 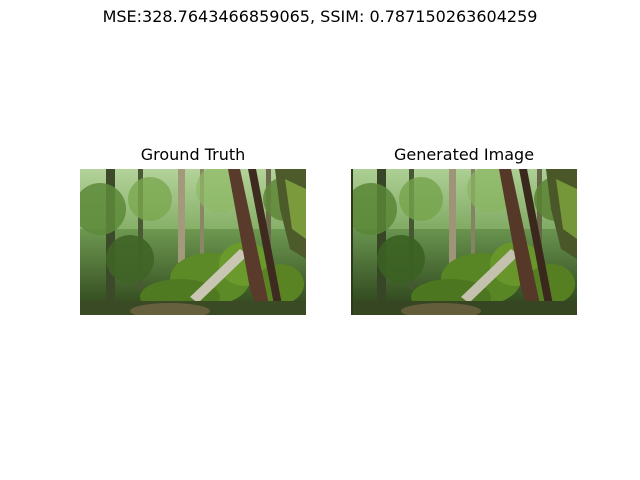 What do you see at coordinates (464, 154) in the screenshot?
I see `generated-image-title: Generated Image` at bounding box center [464, 154].